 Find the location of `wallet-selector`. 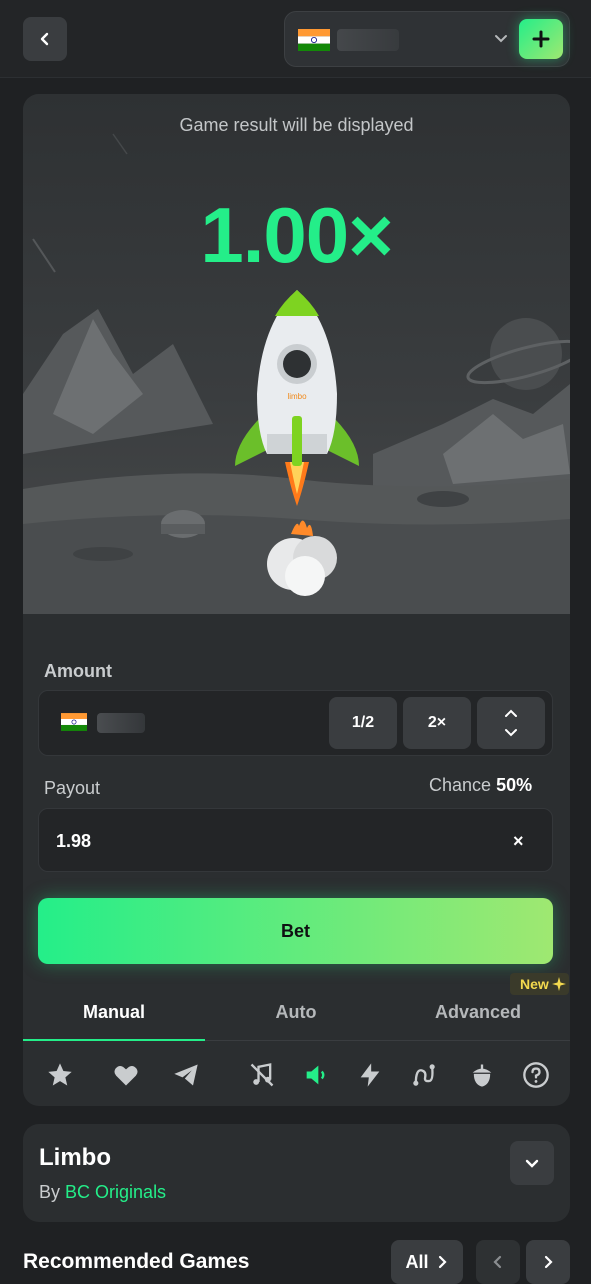

wallet-selector is located at coordinates (427, 39).